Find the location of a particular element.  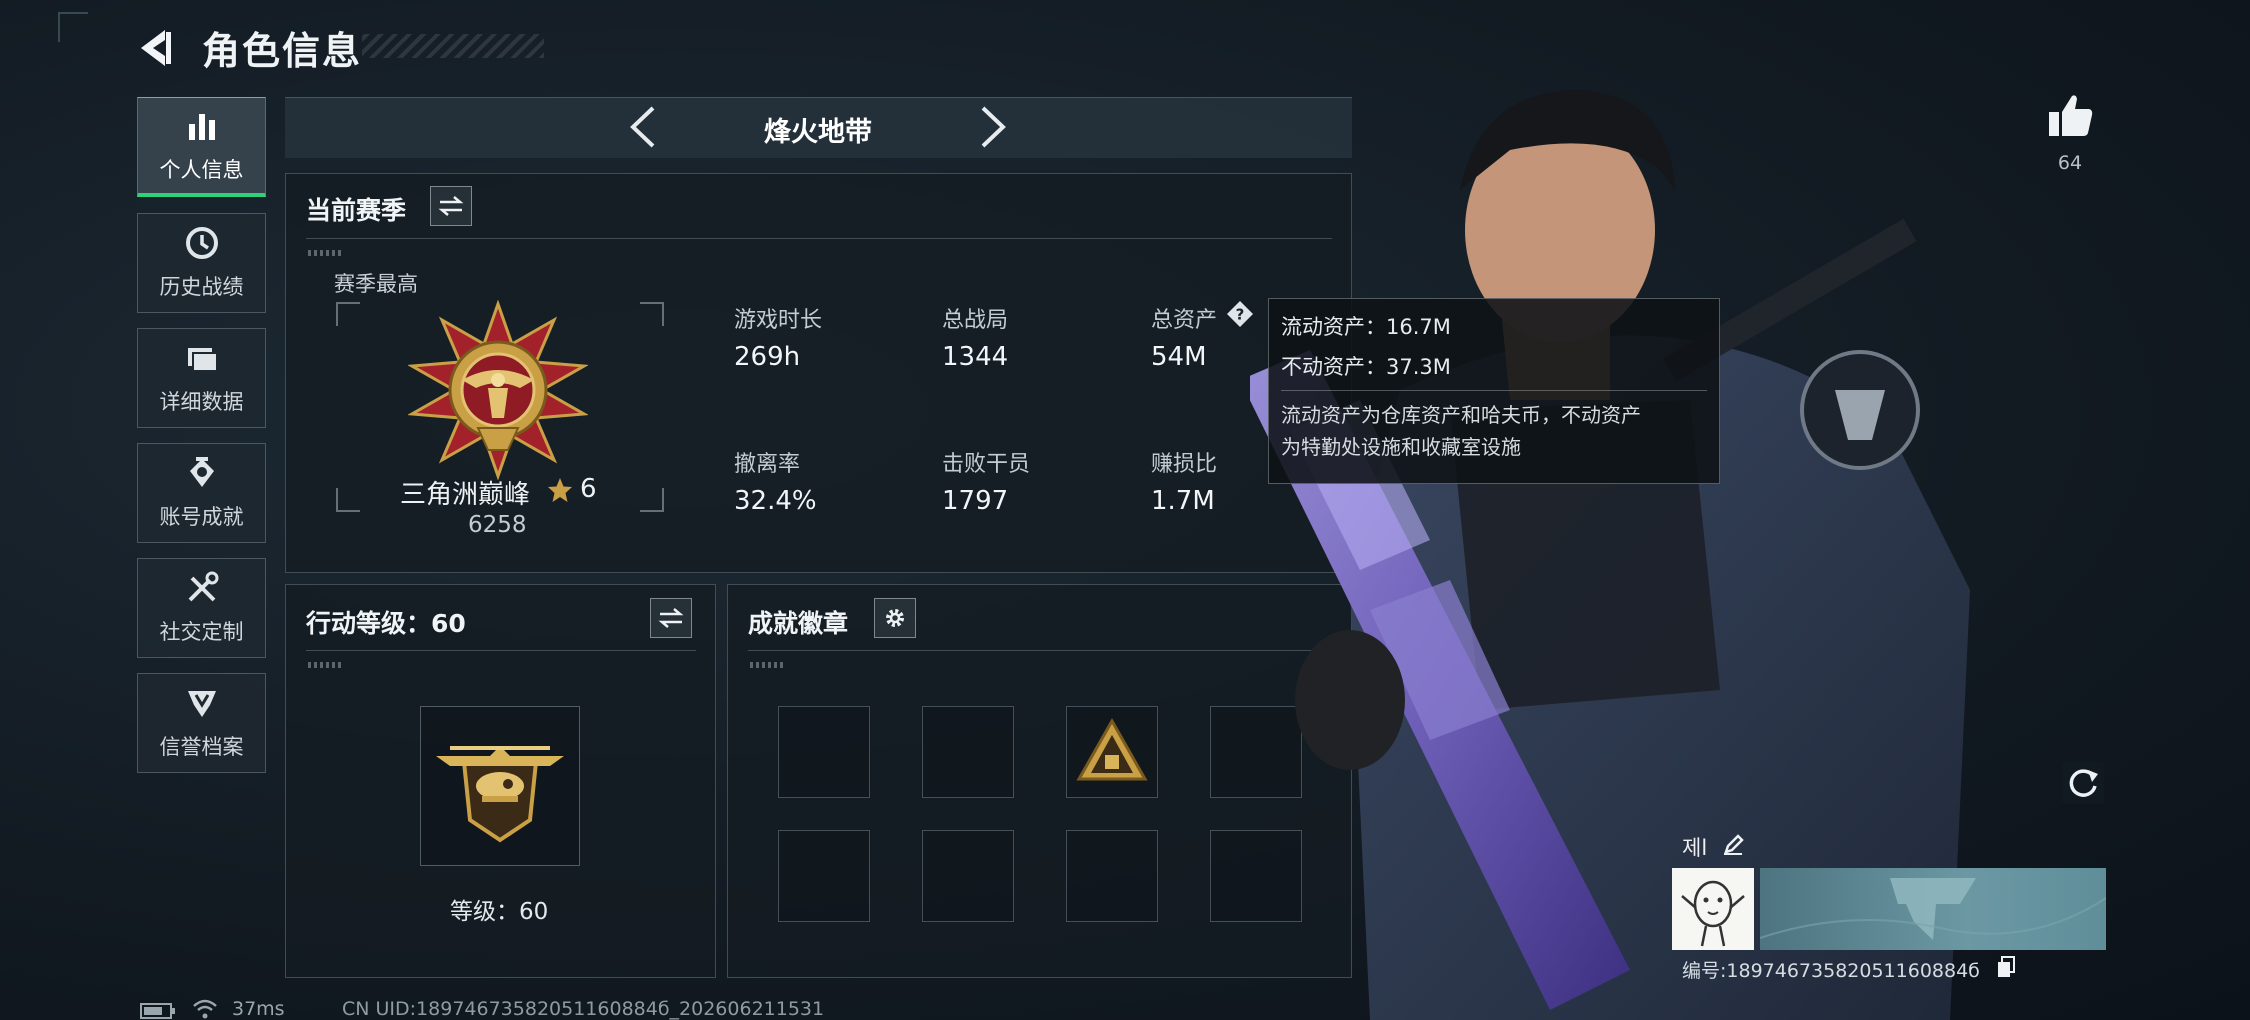

mode-title: 烽火地带 is located at coordinates (818, 132).